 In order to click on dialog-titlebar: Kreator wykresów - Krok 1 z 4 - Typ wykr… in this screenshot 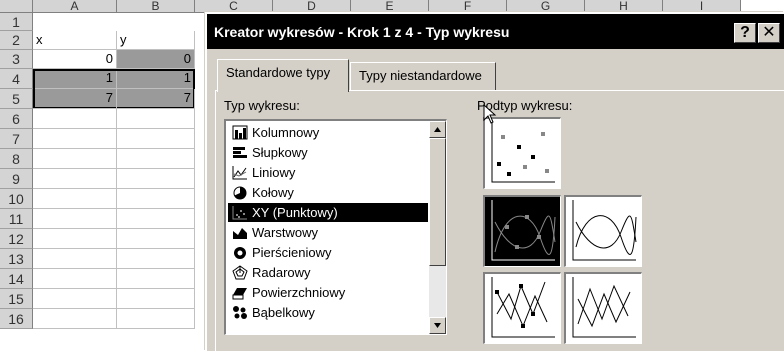, I will do `click(495, 31)`.